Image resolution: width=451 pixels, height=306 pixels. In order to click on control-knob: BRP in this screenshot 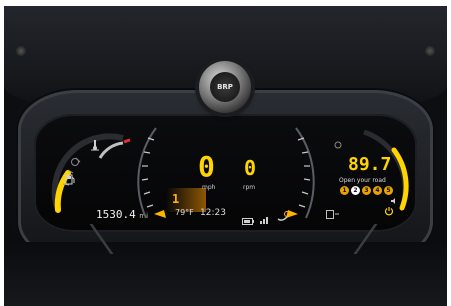, I will do `click(225, 87)`.